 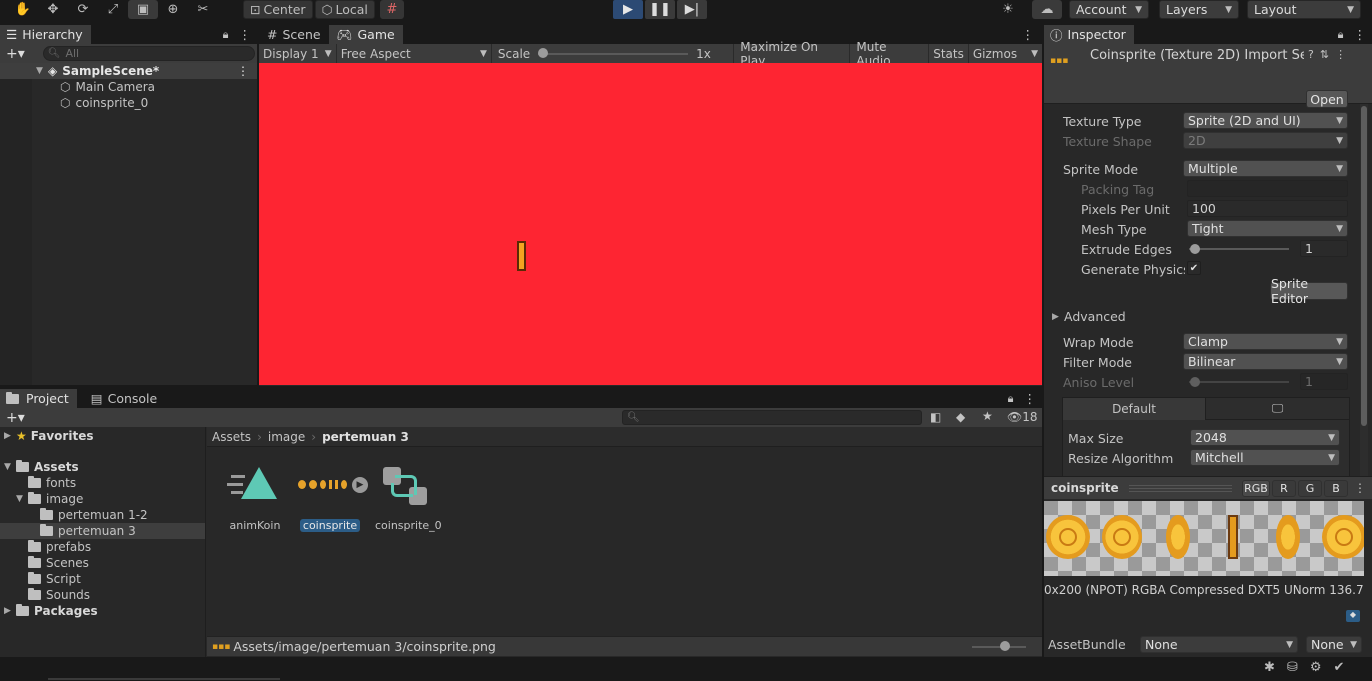 I want to click on label-tag-icon: ◆, so click(x=1353, y=616).